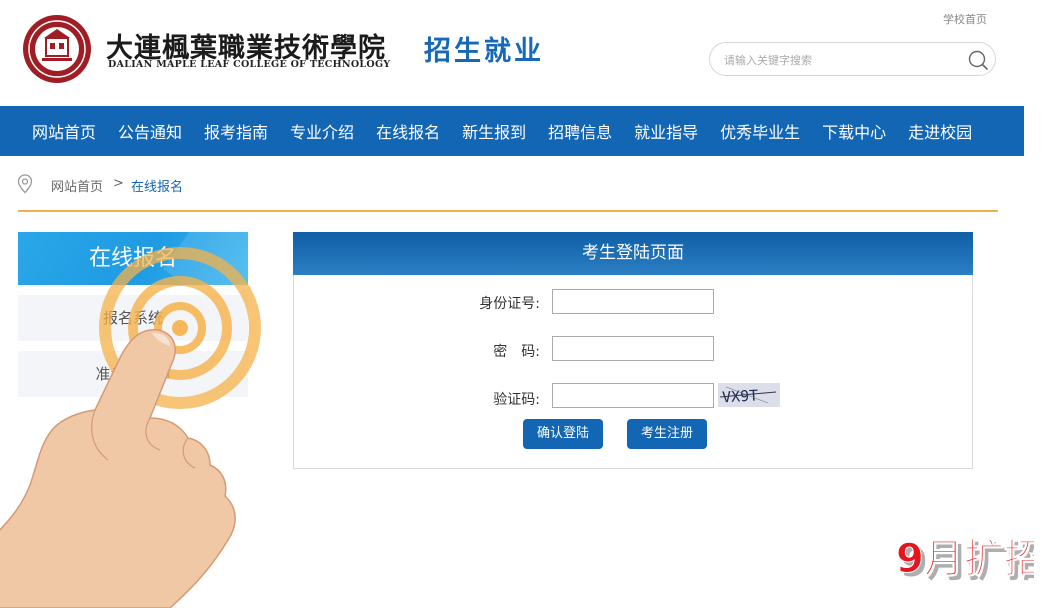 The image size is (1064, 608). What do you see at coordinates (633, 253) in the screenshot?
I see `login-panel-title: 考生登陆页面` at bounding box center [633, 253].